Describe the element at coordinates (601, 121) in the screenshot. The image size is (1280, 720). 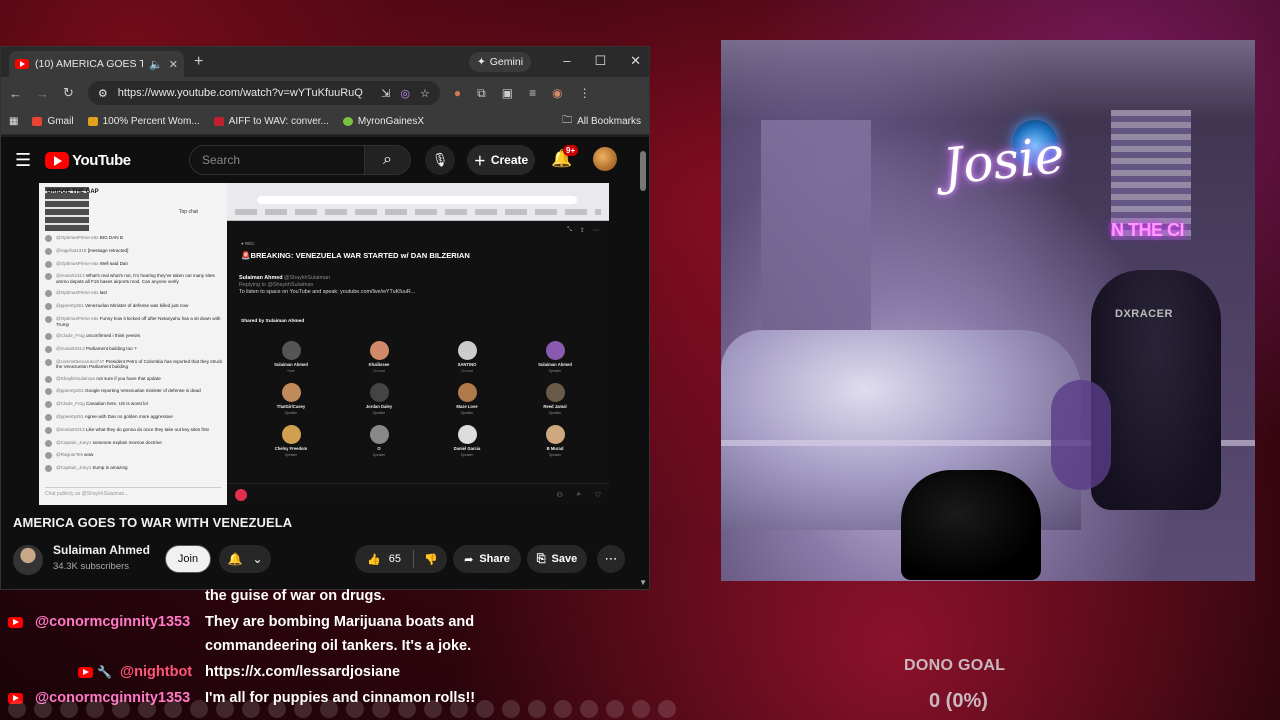
I see `all-bookmarks: 🗀 All Bookmarks` at that location.